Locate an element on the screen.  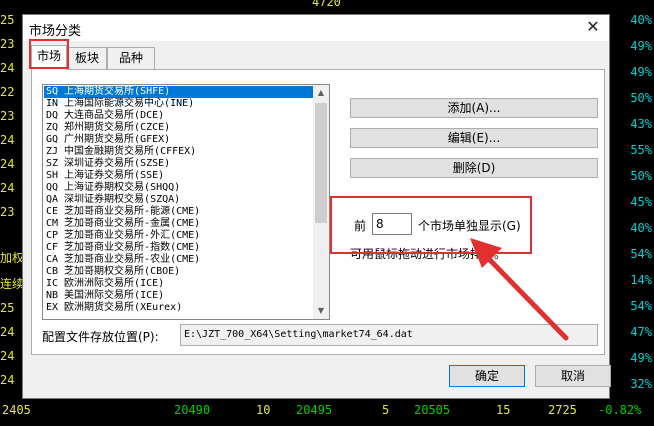
bg-right-cell: 55% is located at coordinates (641, 150).